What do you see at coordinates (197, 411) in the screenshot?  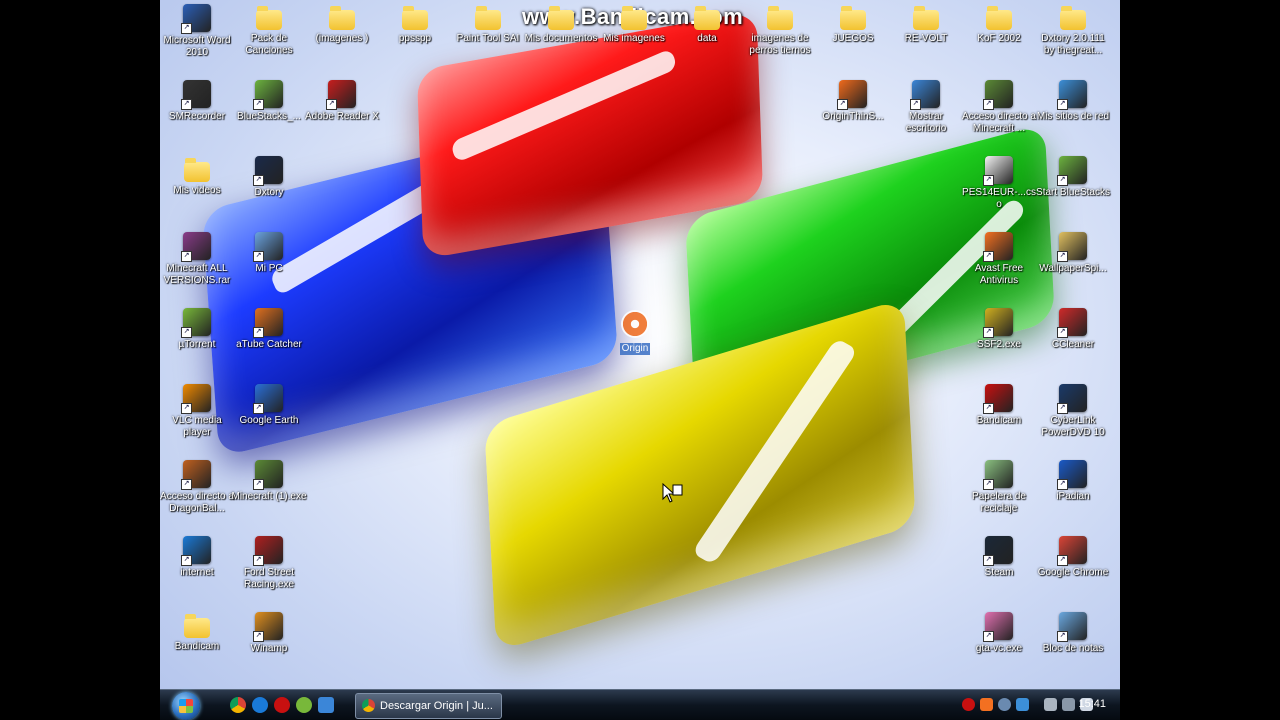 I see `desktop-icon-vlc: ↗ VLC media player` at bounding box center [197, 411].